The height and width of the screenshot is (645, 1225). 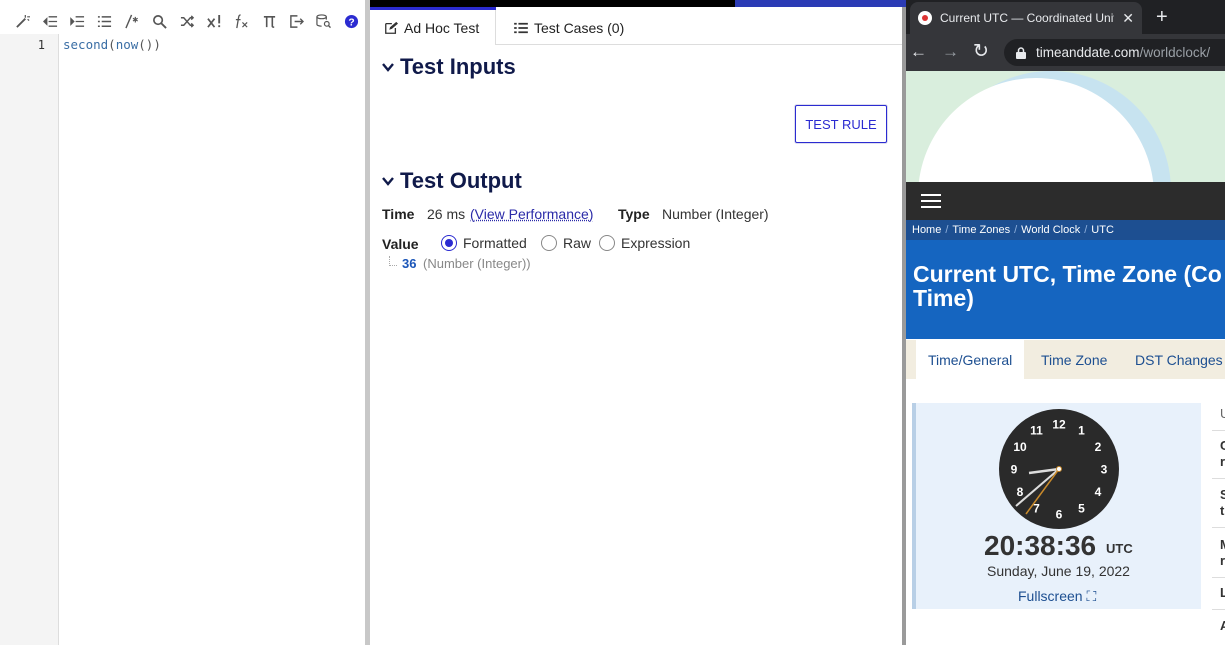 I want to click on radio-formatted: Formatted, so click(x=484, y=243).